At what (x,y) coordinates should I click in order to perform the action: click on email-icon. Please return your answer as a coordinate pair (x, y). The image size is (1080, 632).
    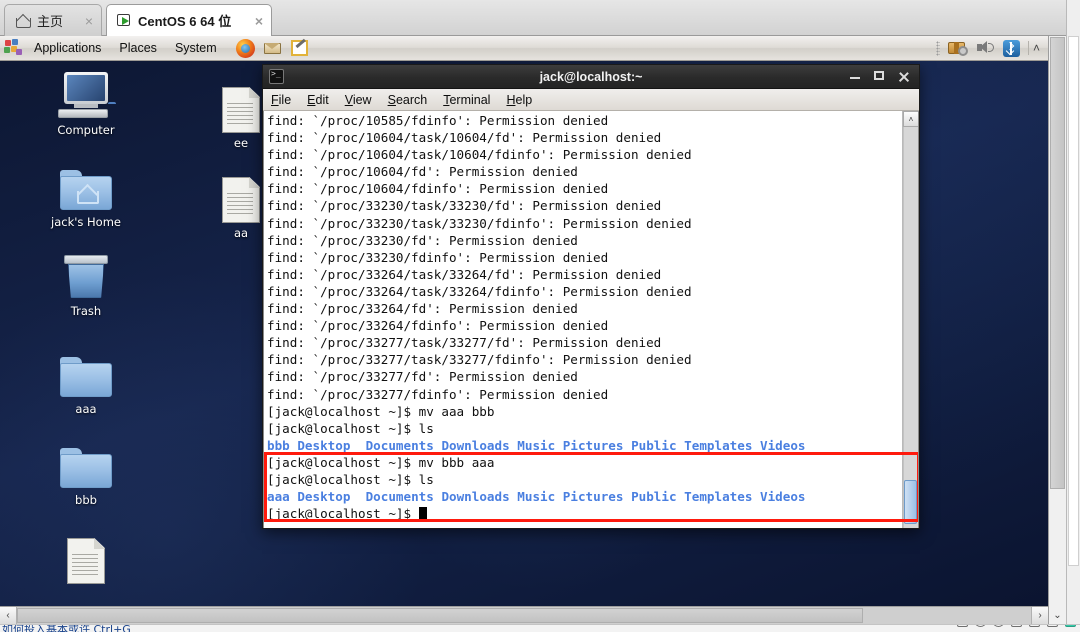
    Looking at the image, I should click on (272, 48).